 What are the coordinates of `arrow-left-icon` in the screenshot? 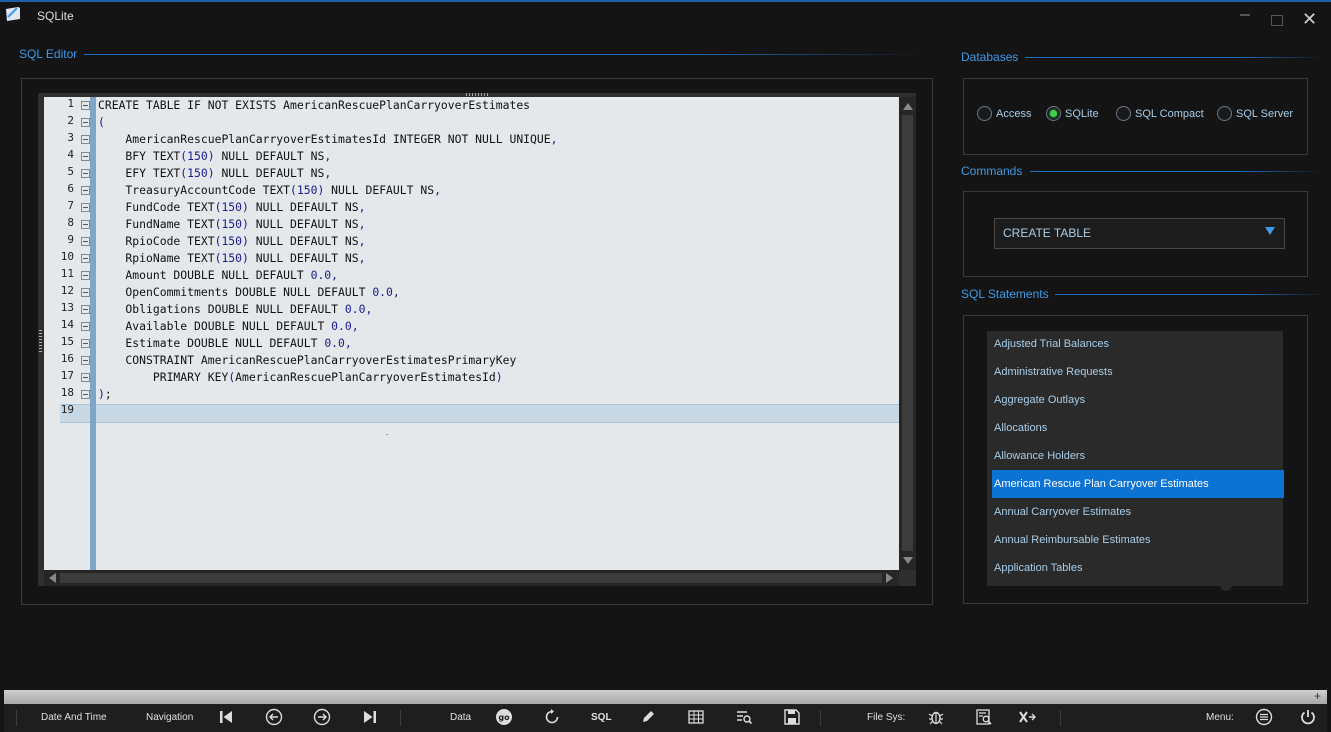 It's located at (274, 717).